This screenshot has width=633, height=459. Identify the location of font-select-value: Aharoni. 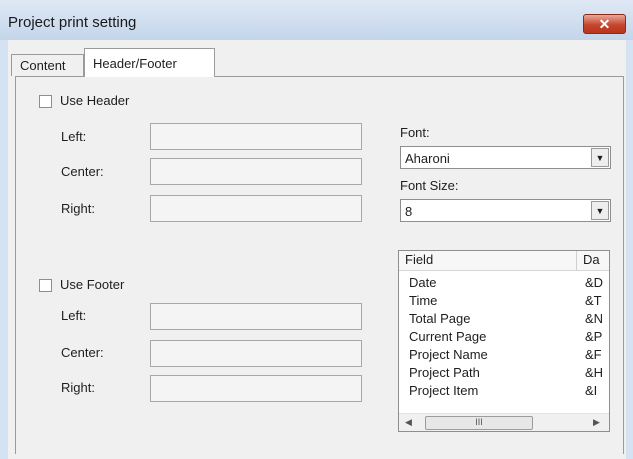
(427, 158).